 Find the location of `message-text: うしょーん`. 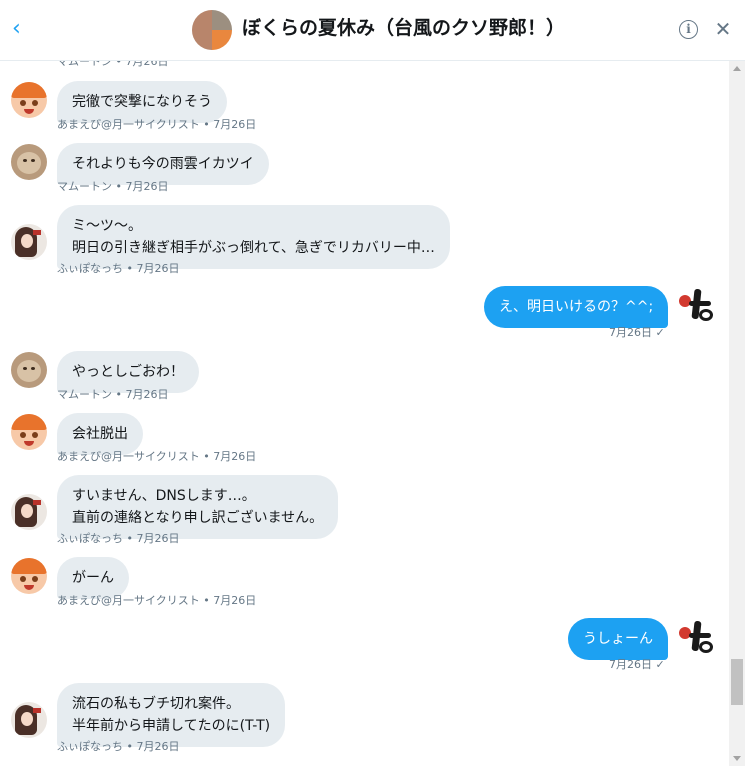

message-text: うしょーん is located at coordinates (618, 639).